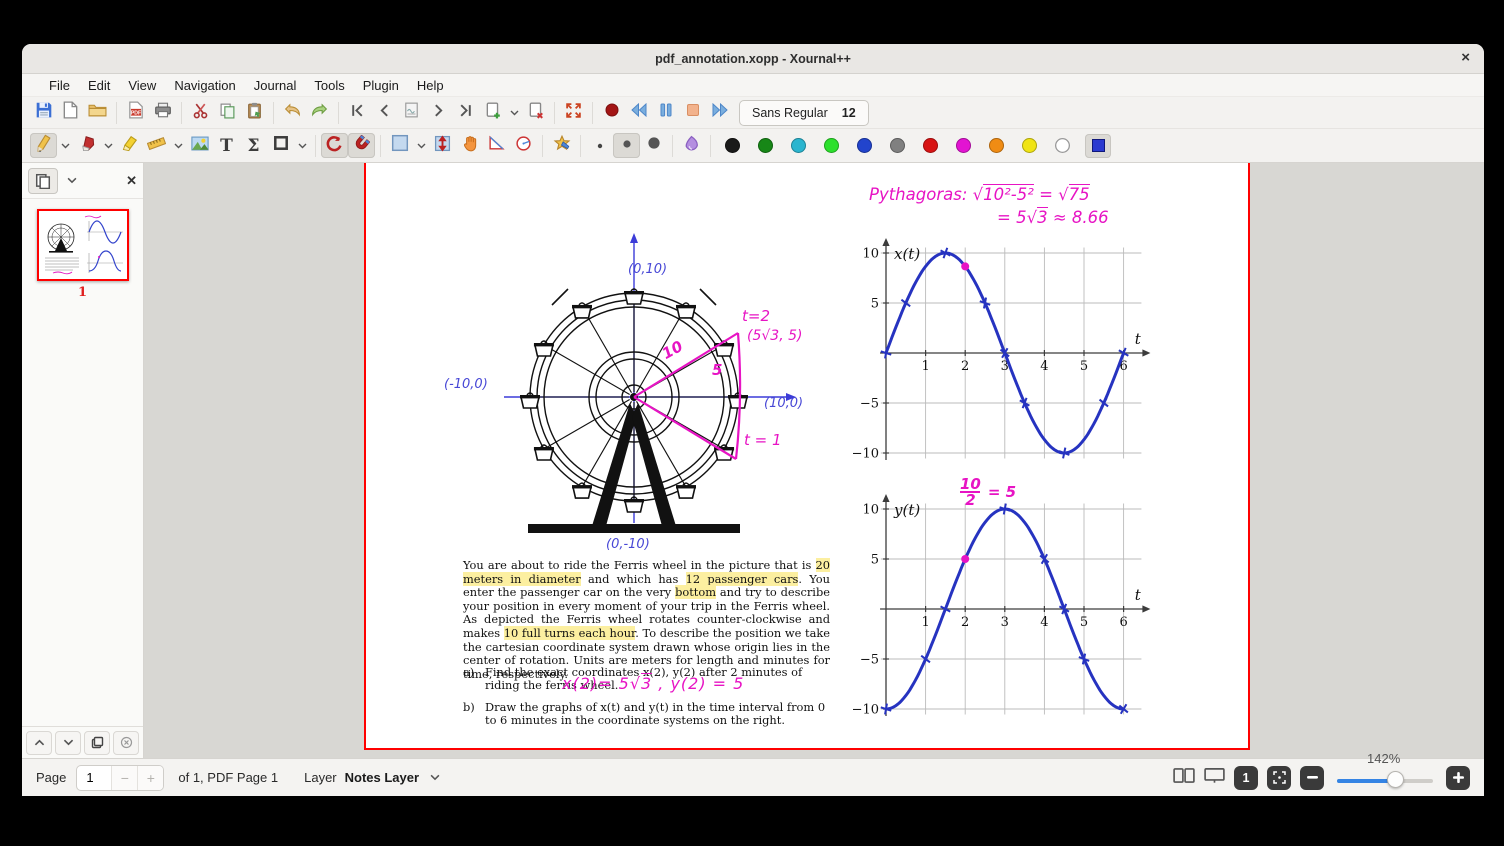 The image size is (1504, 846). I want to click on add-page-button, so click(492, 112).